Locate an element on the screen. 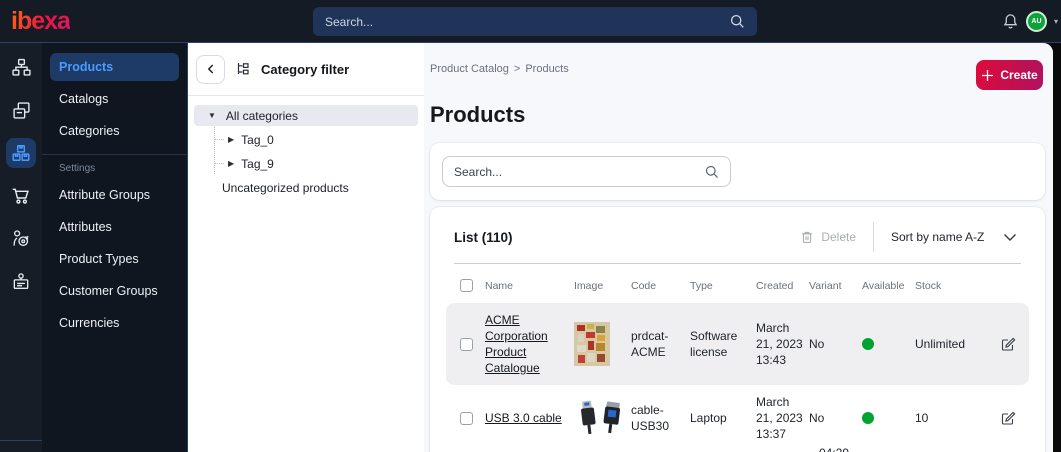 The height and width of the screenshot is (452, 1061). tree-item-tag-0: ▶ Tag_0 is located at coordinates (306, 139).